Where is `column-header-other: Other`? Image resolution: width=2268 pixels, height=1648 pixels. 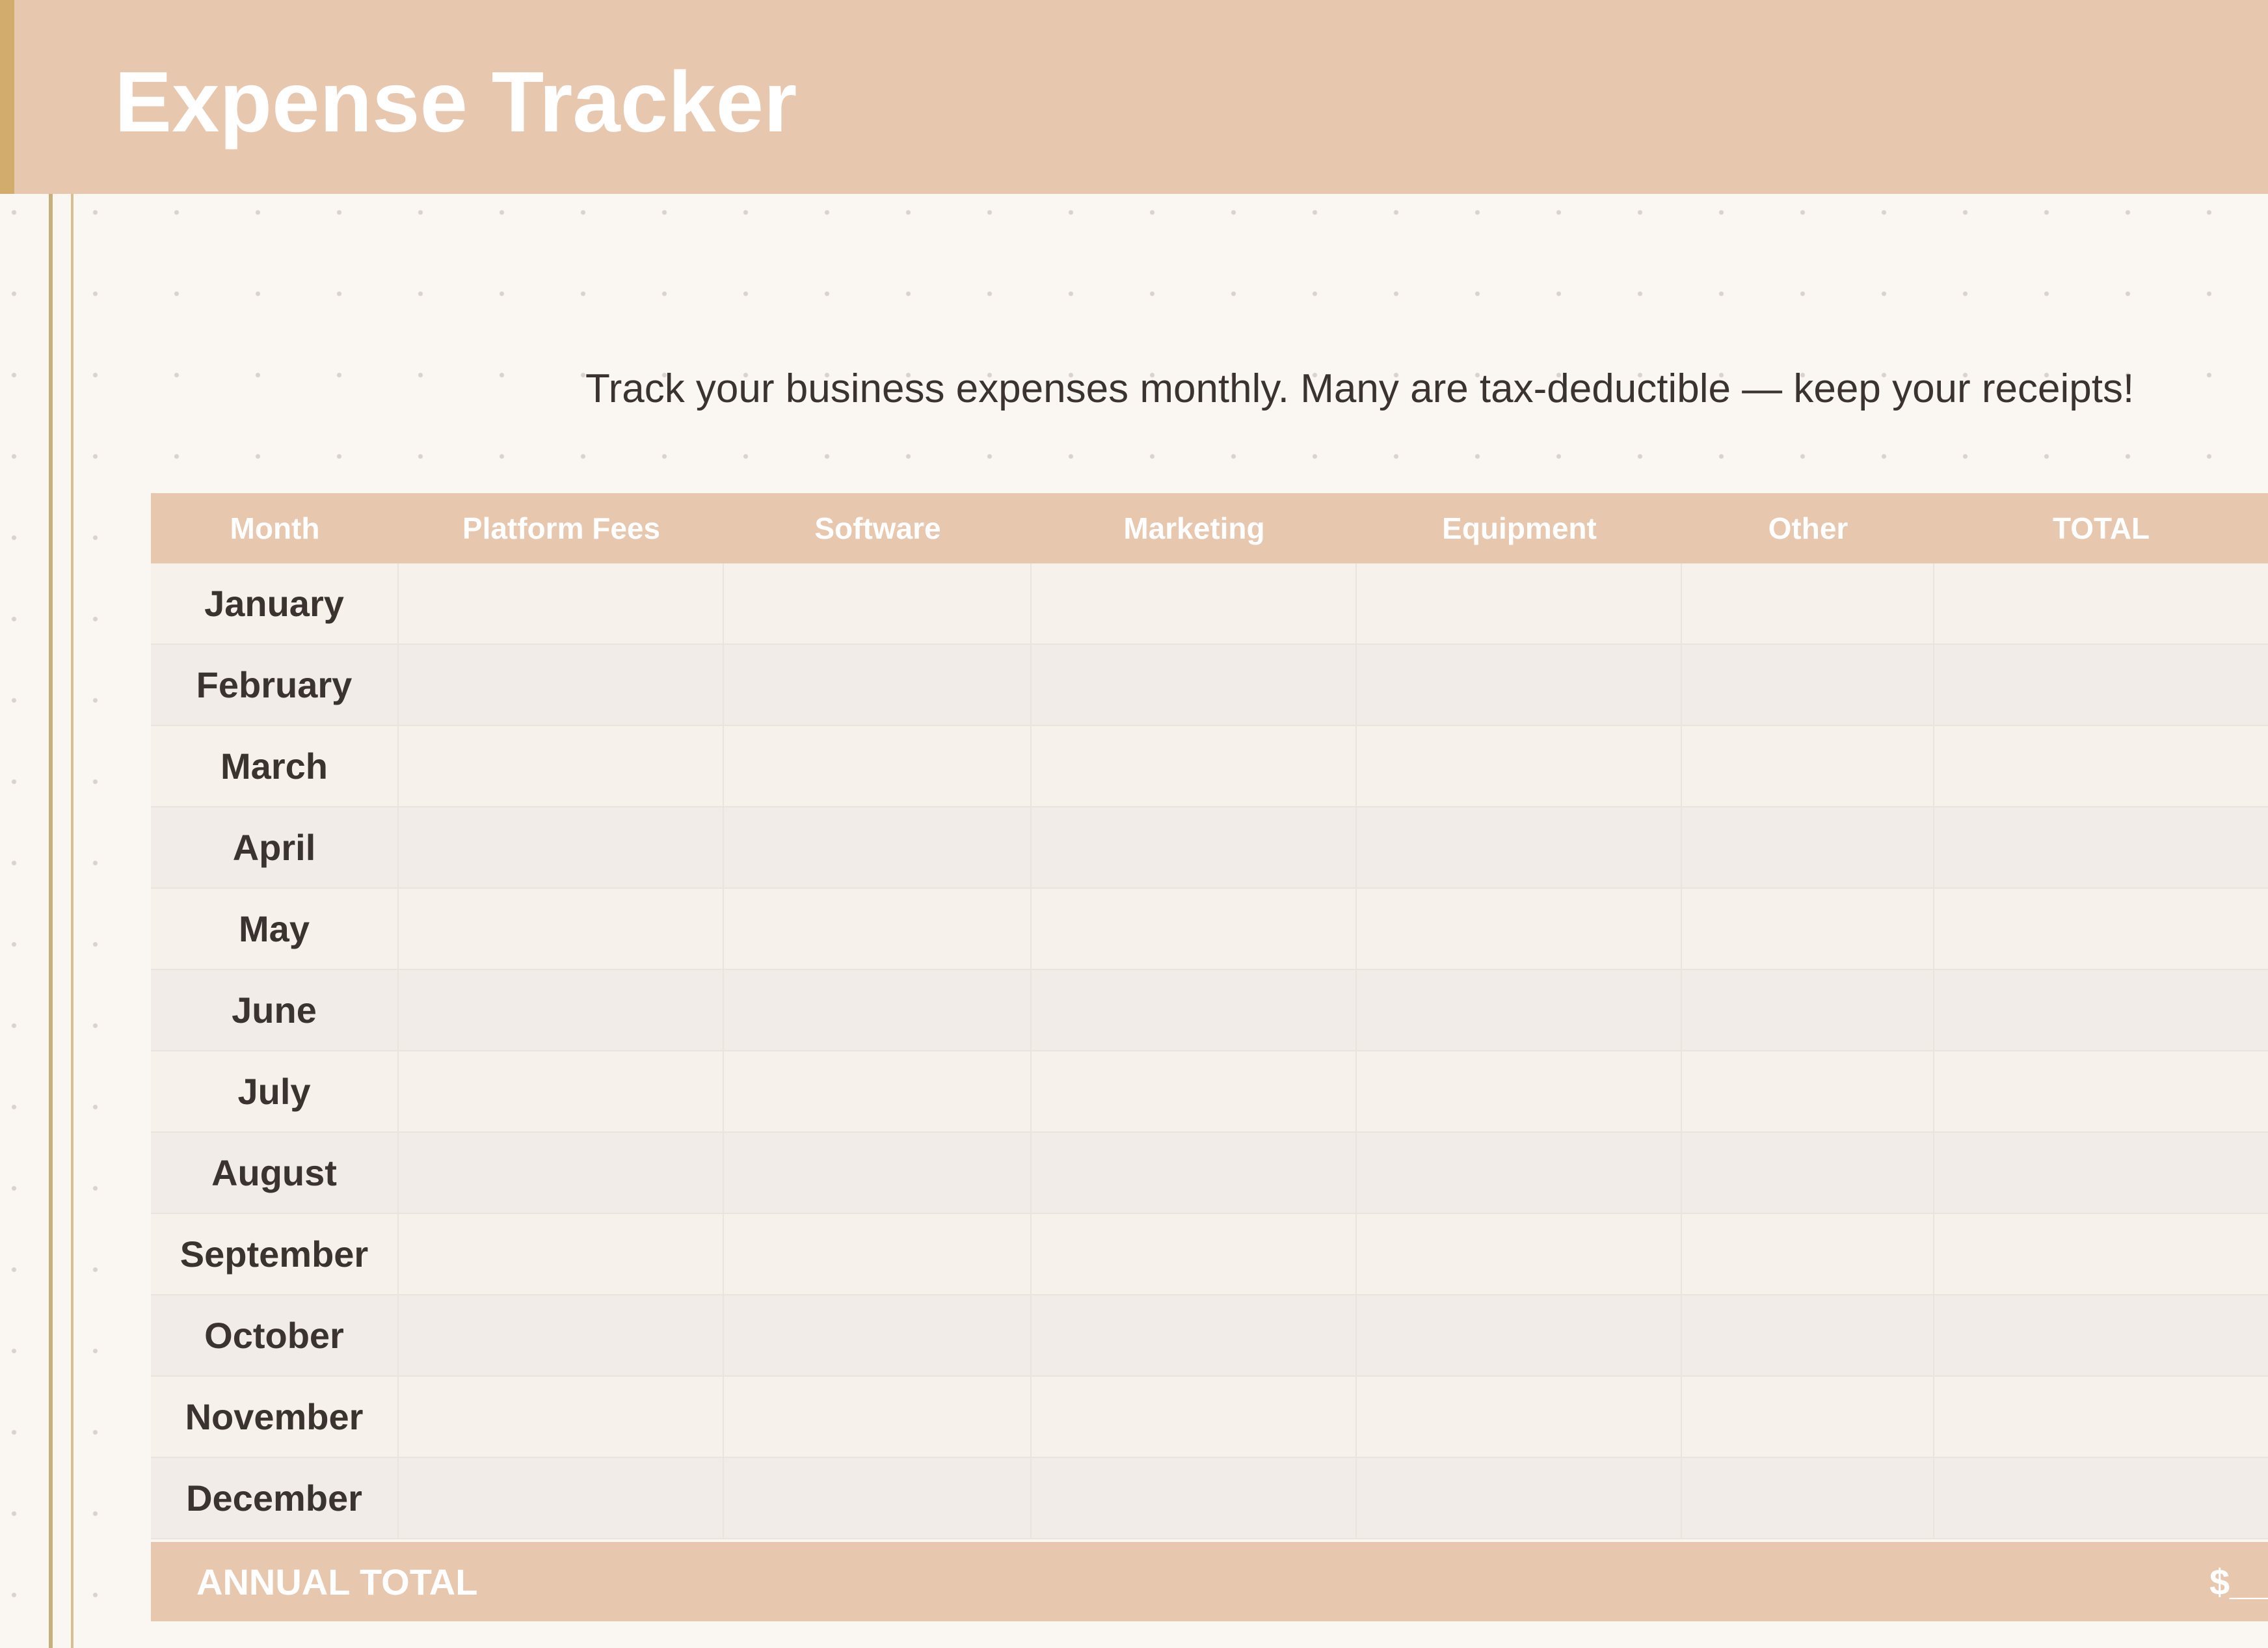
column-header-other: Other is located at coordinates (1808, 528).